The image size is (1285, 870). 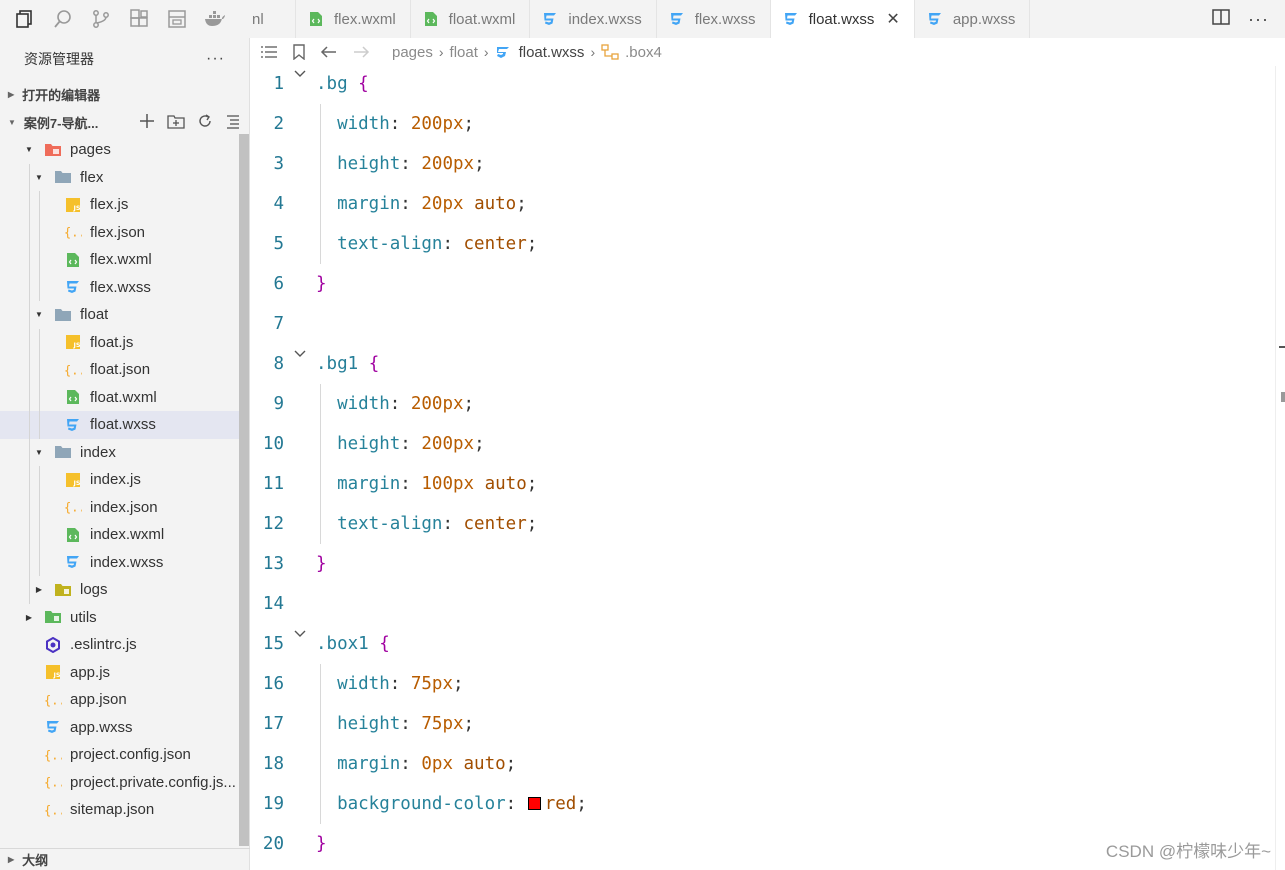 I want to click on tree-item: ▶ utils, so click(x=124, y=618).